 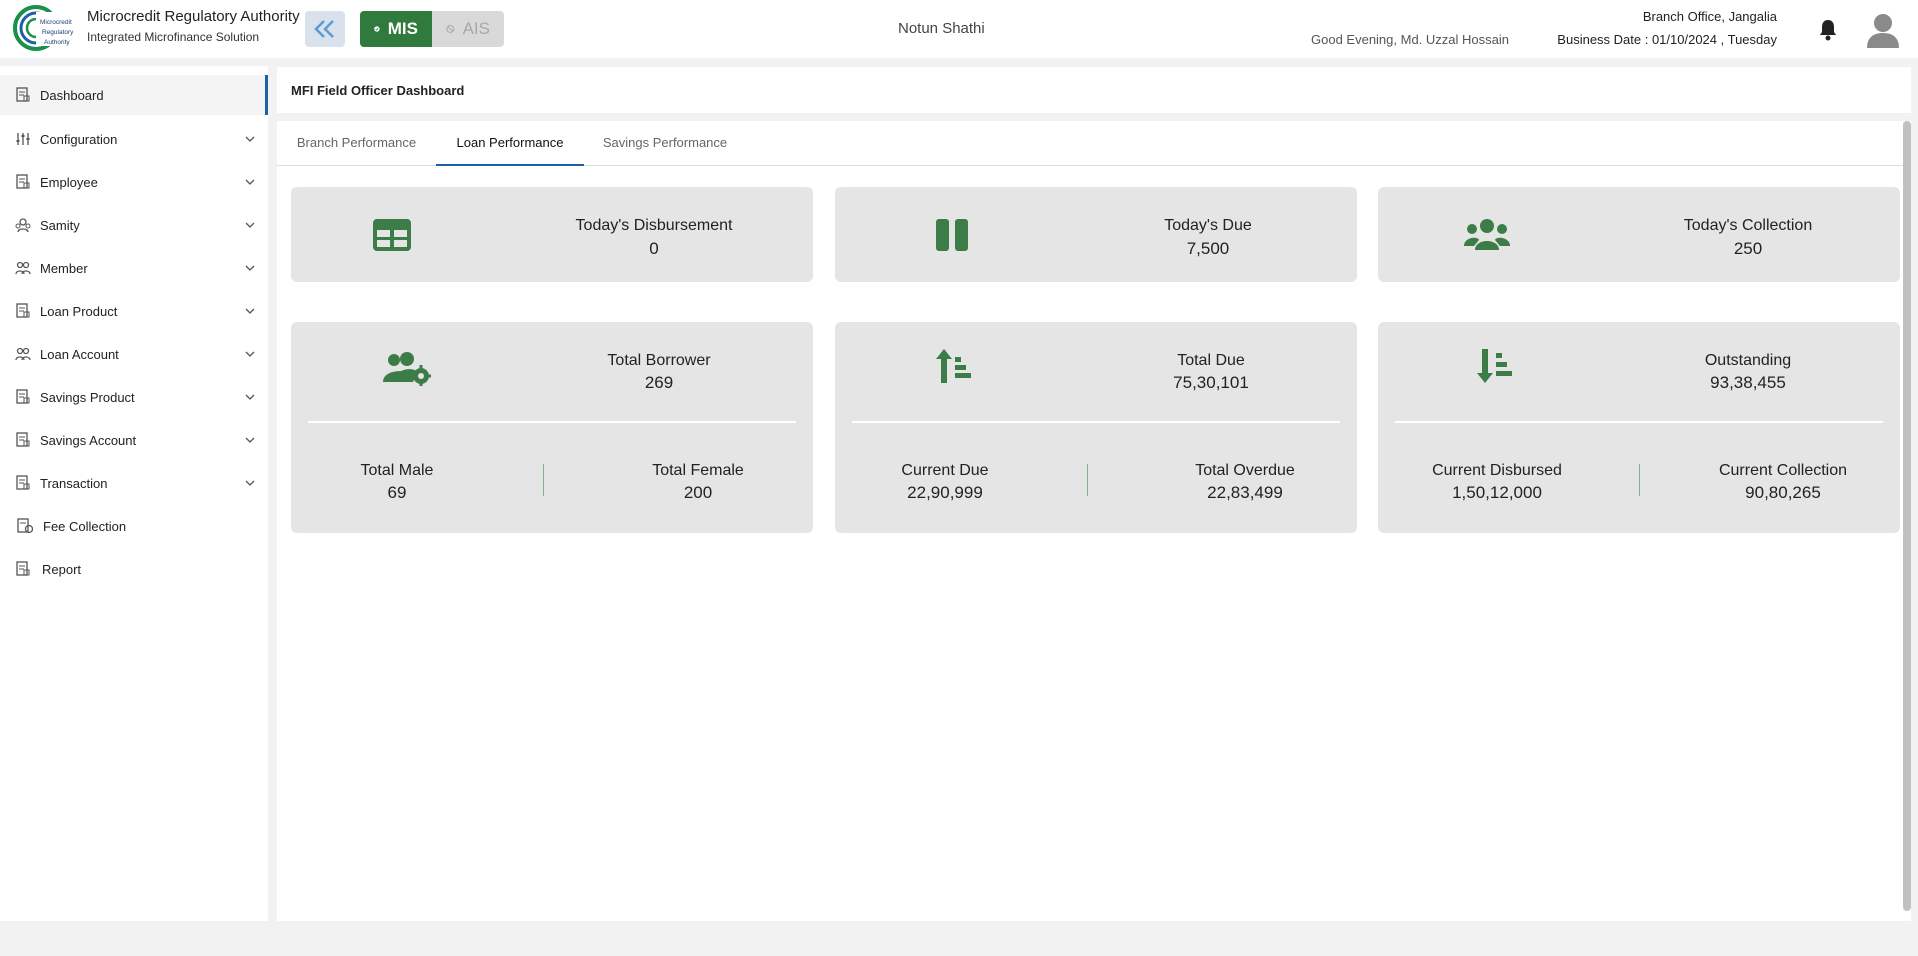 What do you see at coordinates (377, 29) in the screenshot?
I see `check-circle-icon` at bounding box center [377, 29].